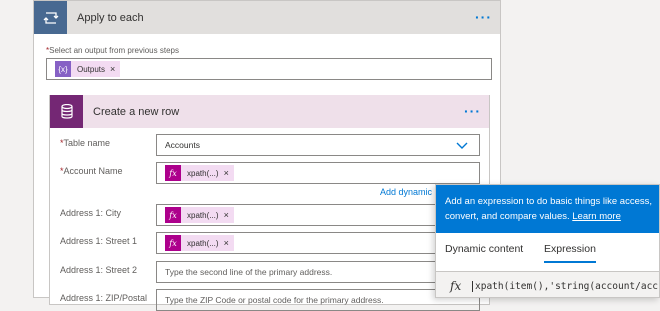  What do you see at coordinates (85, 143) in the screenshot?
I see `table-name-label: *Table name` at bounding box center [85, 143].